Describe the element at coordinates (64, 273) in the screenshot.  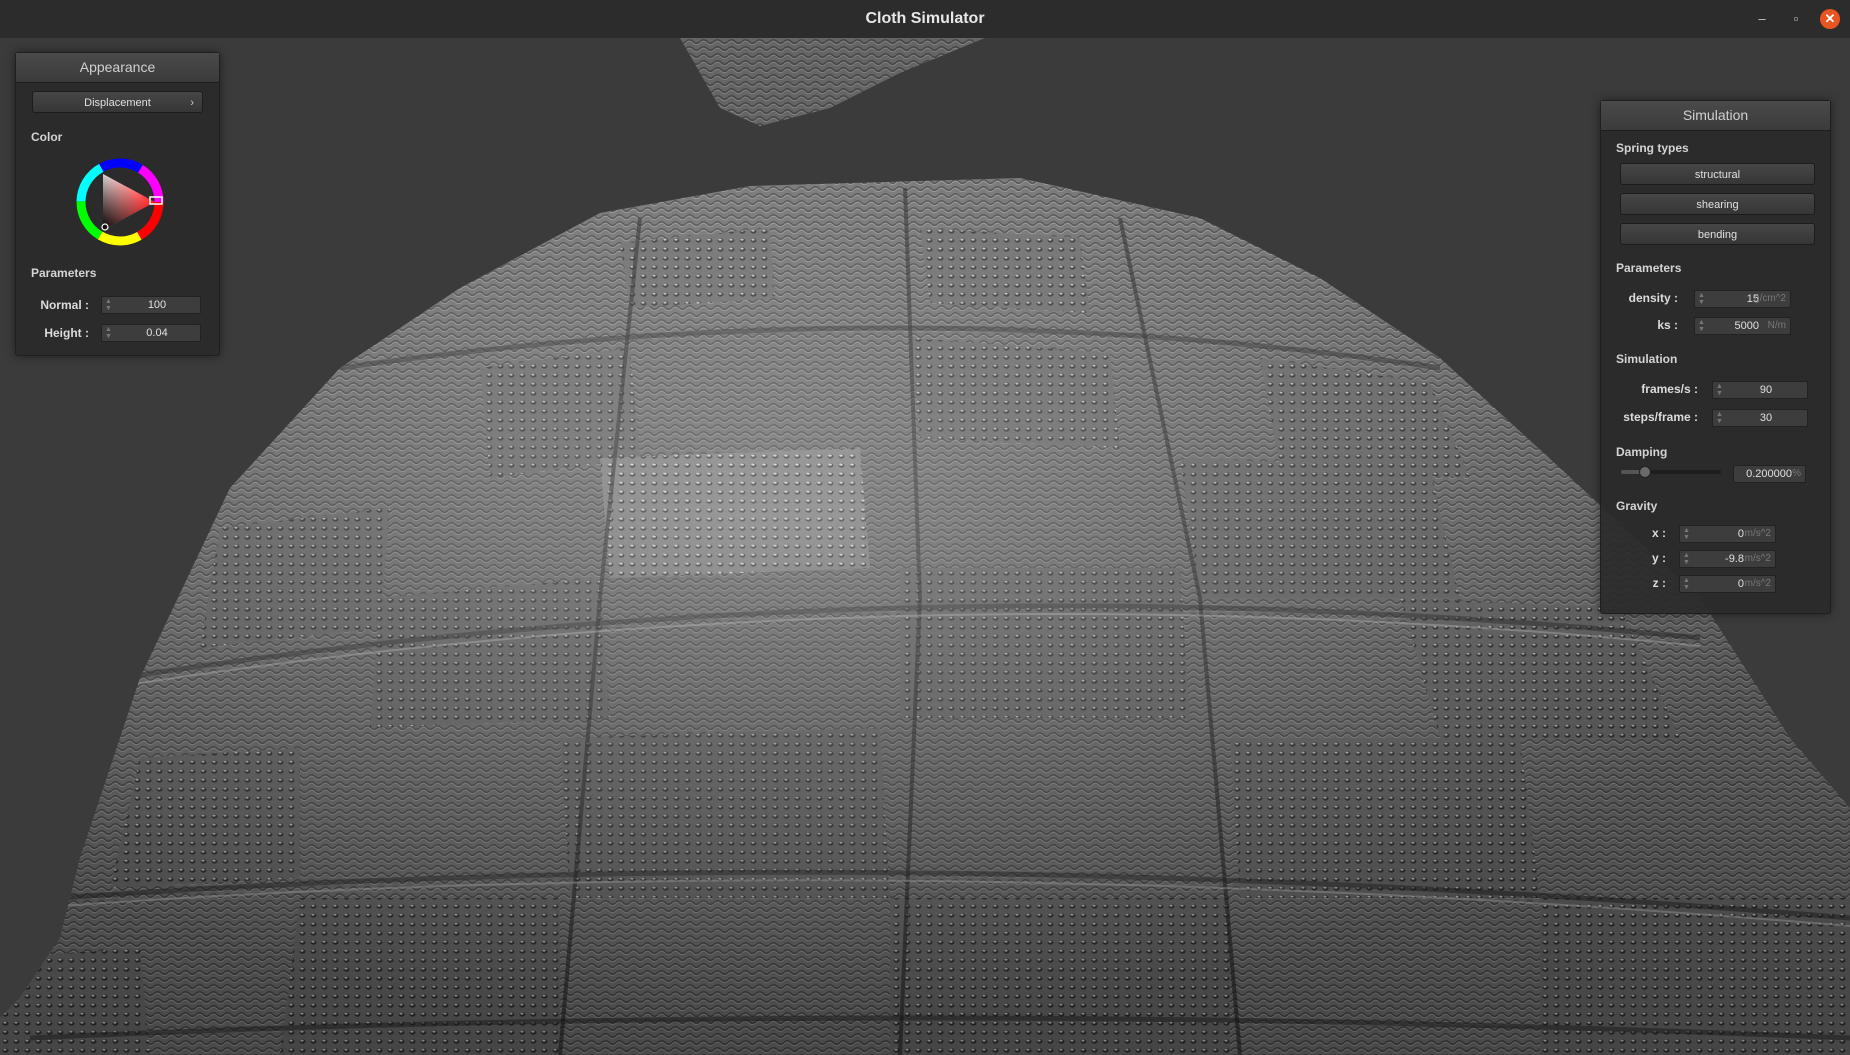
I see `appearance-parameters-label: Parameters` at that location.